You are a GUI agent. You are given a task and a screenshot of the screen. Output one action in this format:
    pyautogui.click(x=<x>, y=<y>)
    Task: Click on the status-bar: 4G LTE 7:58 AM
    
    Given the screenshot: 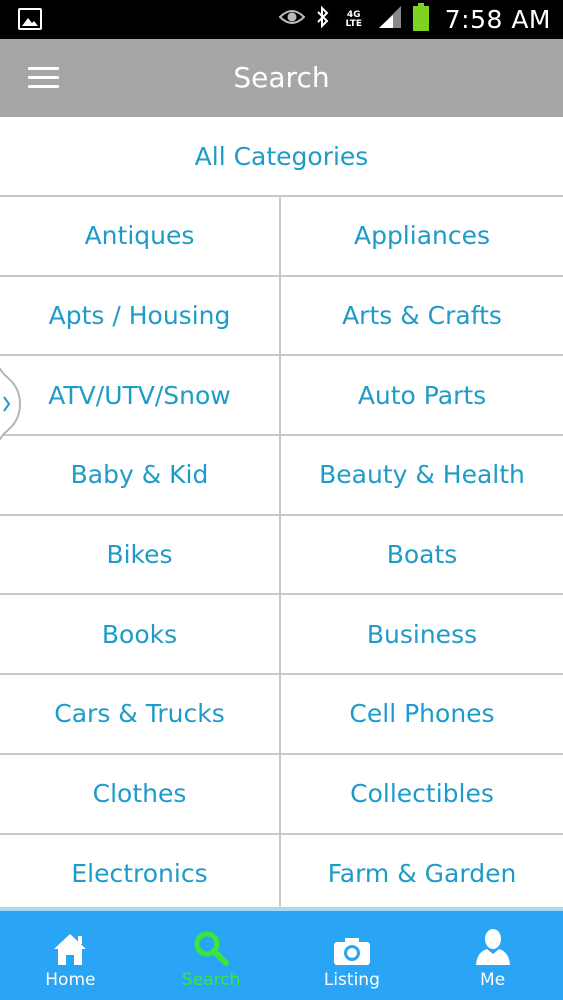 What is the action you would take?
    pyautogui.click(x=281, y=19)
    